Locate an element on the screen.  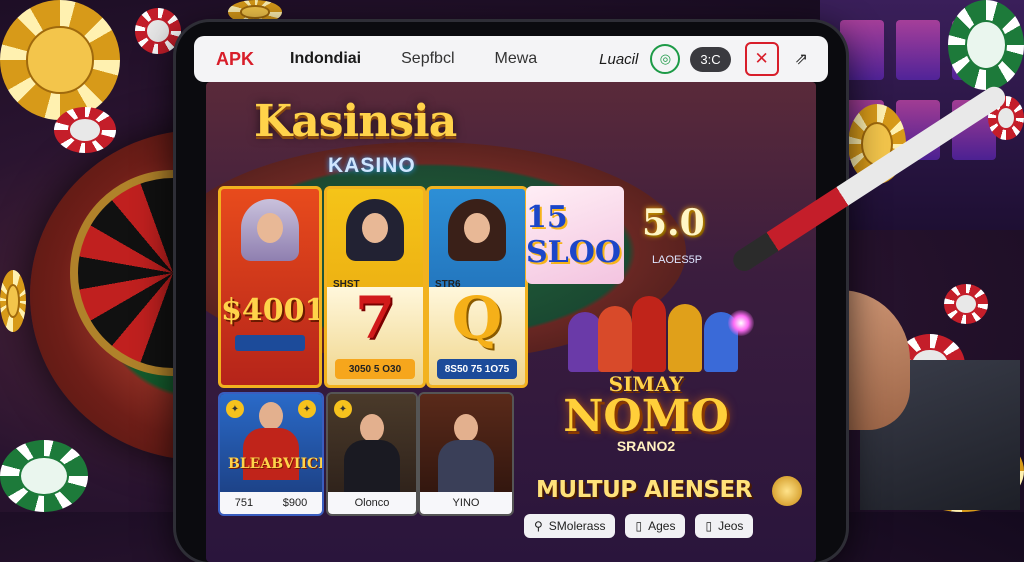
nav-item-1: Indondiai is located at coordinates (325, 59).